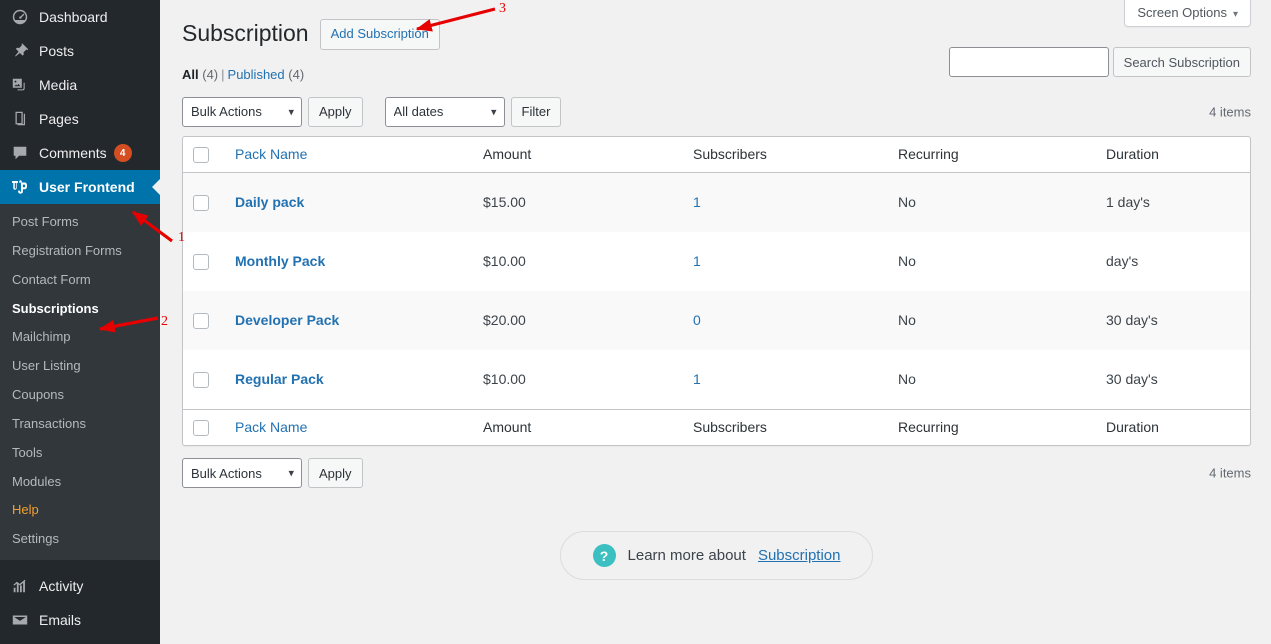 Image resolution: width=1271 pixels, height=644 pixels. What do you see at coordinates (20, 119) in the screenshot?
I see `pages-icon` at bounding box center [20, 119].